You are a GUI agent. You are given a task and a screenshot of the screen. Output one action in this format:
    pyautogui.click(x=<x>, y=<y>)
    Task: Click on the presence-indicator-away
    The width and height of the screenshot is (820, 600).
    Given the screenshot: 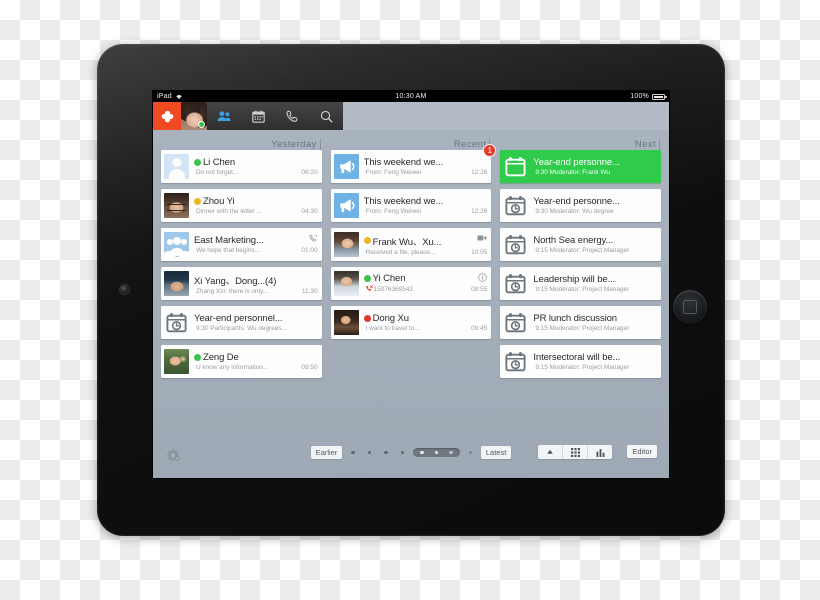 What is the action you would take?
    pyautogui.click(x=197, y=201)
    